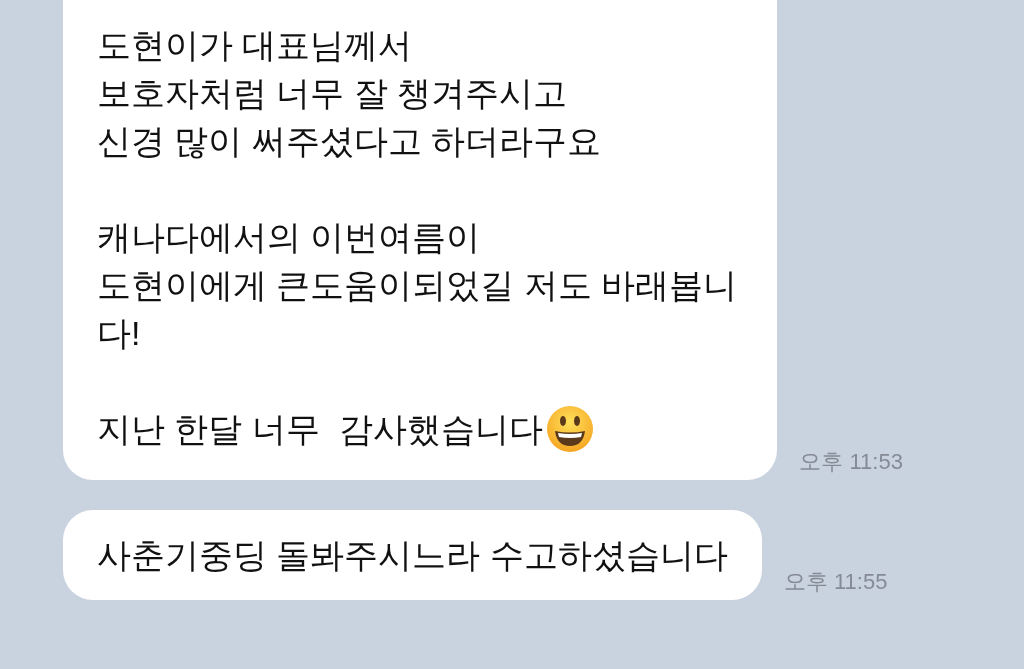 Image resolution: width=1024 pixels, height=669 pixels. Describe the element at coordinates (851, 462) in the screenshot. I see `message-time: 오후 11:53` at that location.